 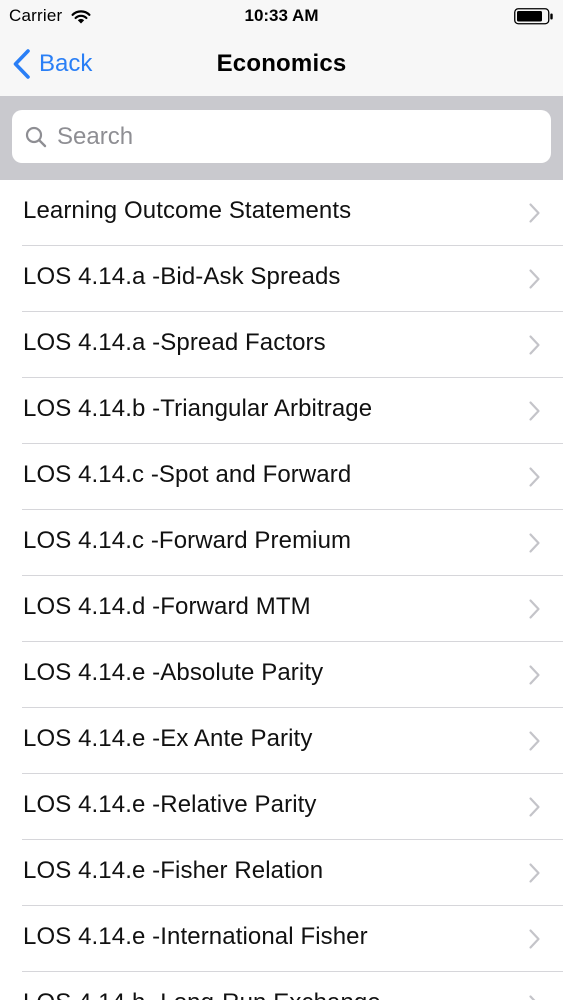 I want to click on list-item: LOS 4.14.e -Absolute Parity, so click(x=281, y=675).